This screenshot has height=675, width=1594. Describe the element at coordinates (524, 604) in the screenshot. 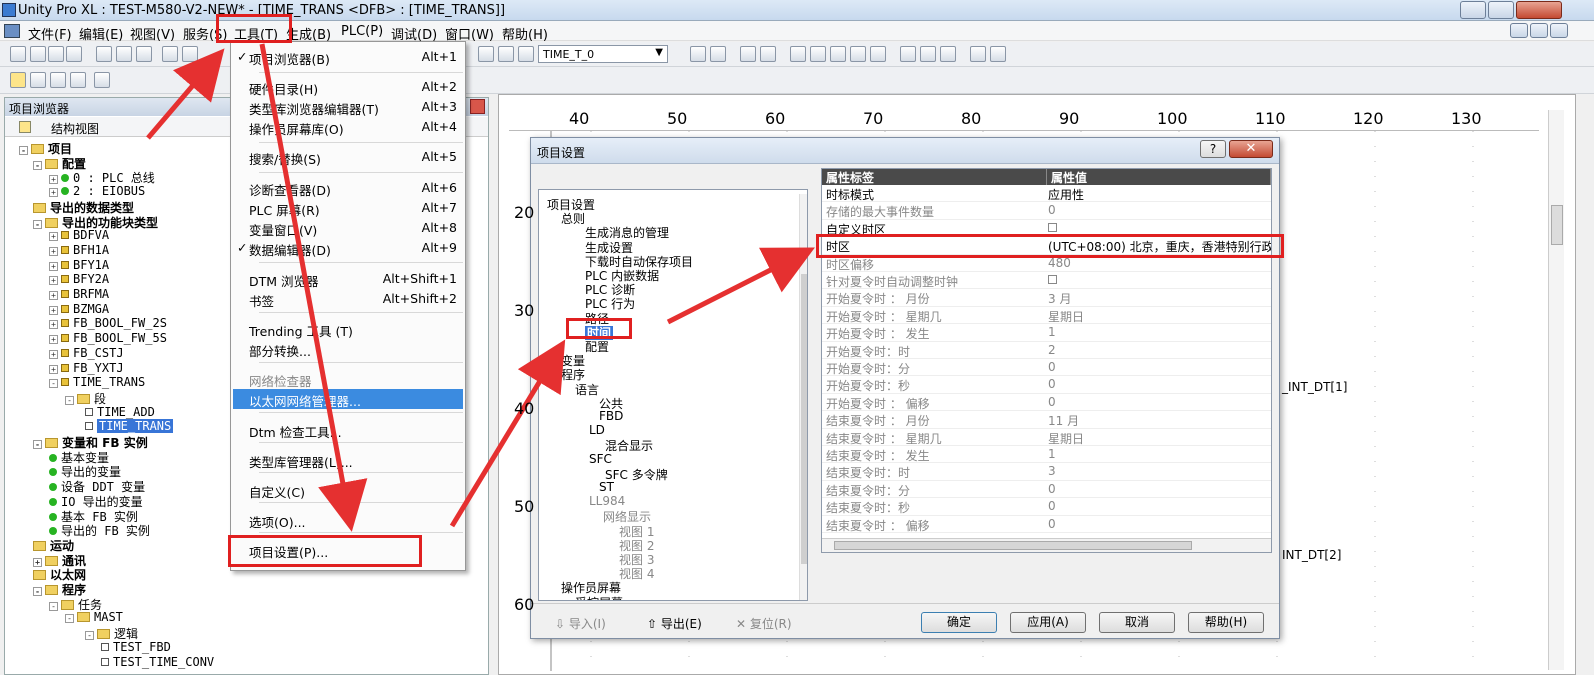

I see `row-number: 60` at that location.